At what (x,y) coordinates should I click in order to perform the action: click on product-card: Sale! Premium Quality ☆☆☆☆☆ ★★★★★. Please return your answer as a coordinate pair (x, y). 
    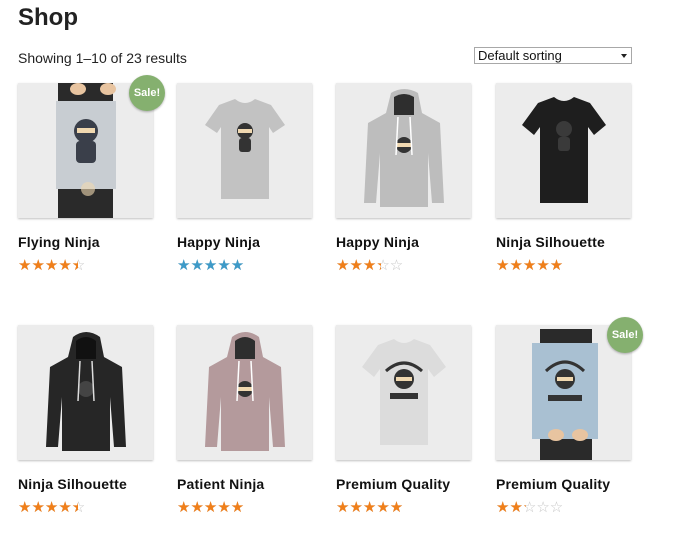
    Looking at the image, I should click on (571, 416).